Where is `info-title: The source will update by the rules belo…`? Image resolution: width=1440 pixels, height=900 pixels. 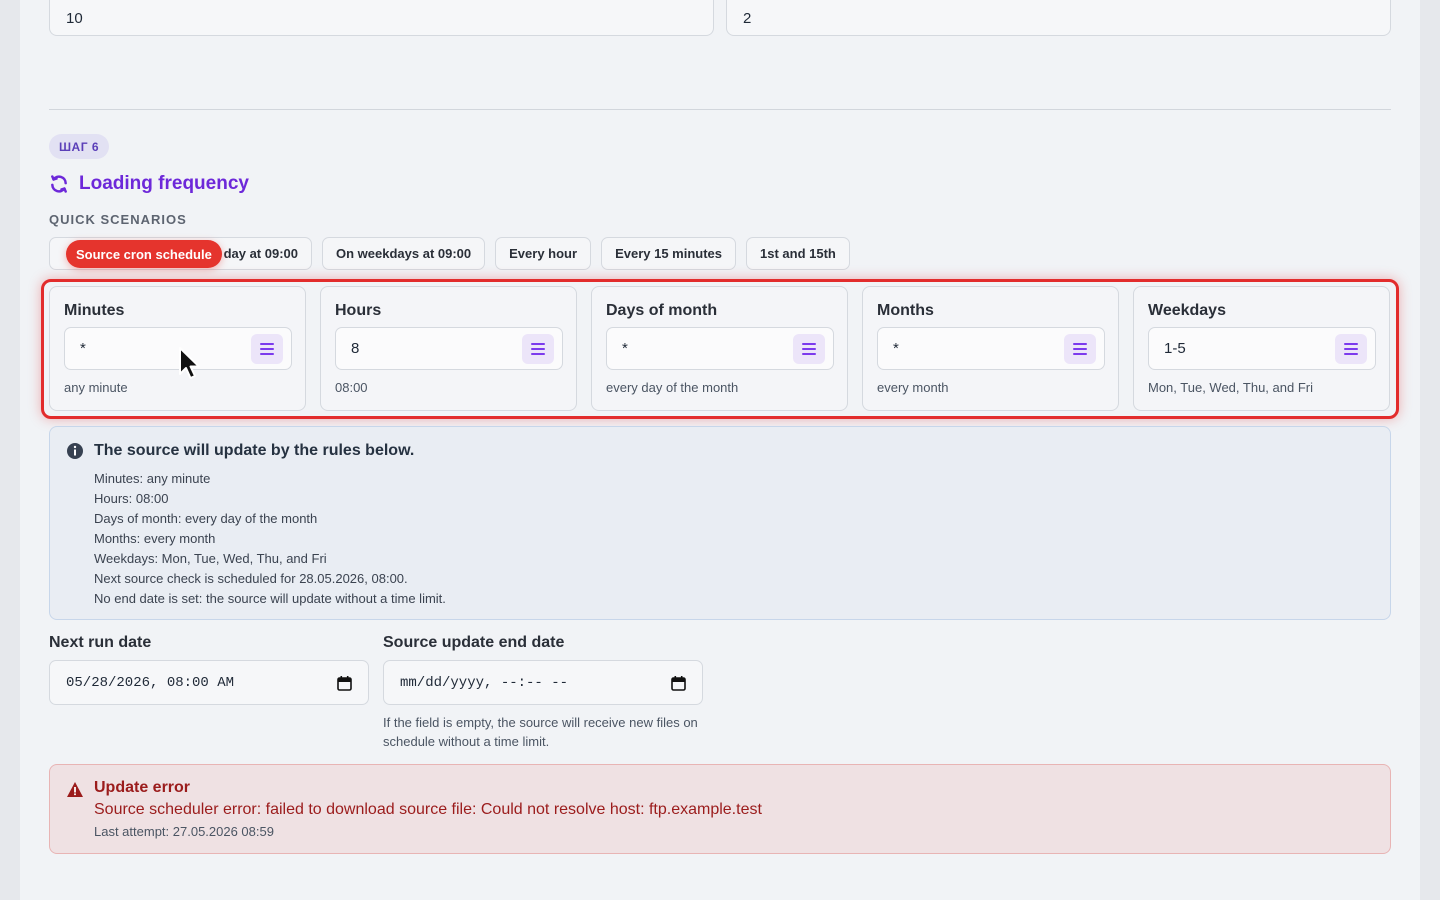 info-title: The source will update by the rules belo… is located at coordinates (254, 450).